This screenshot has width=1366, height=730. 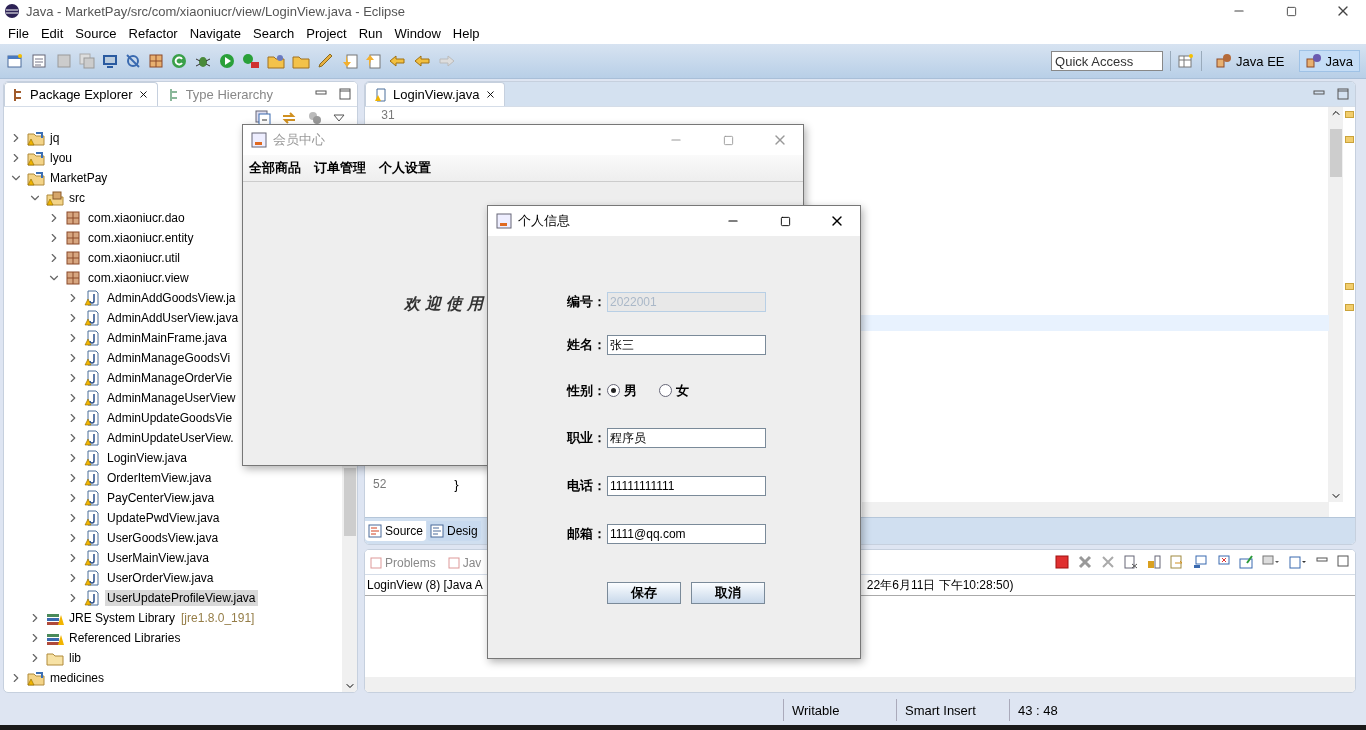 What do you see at coordinates (466, 33) in the screenshot?
I see `menu-item: Help` at bounding box center [466, 33].